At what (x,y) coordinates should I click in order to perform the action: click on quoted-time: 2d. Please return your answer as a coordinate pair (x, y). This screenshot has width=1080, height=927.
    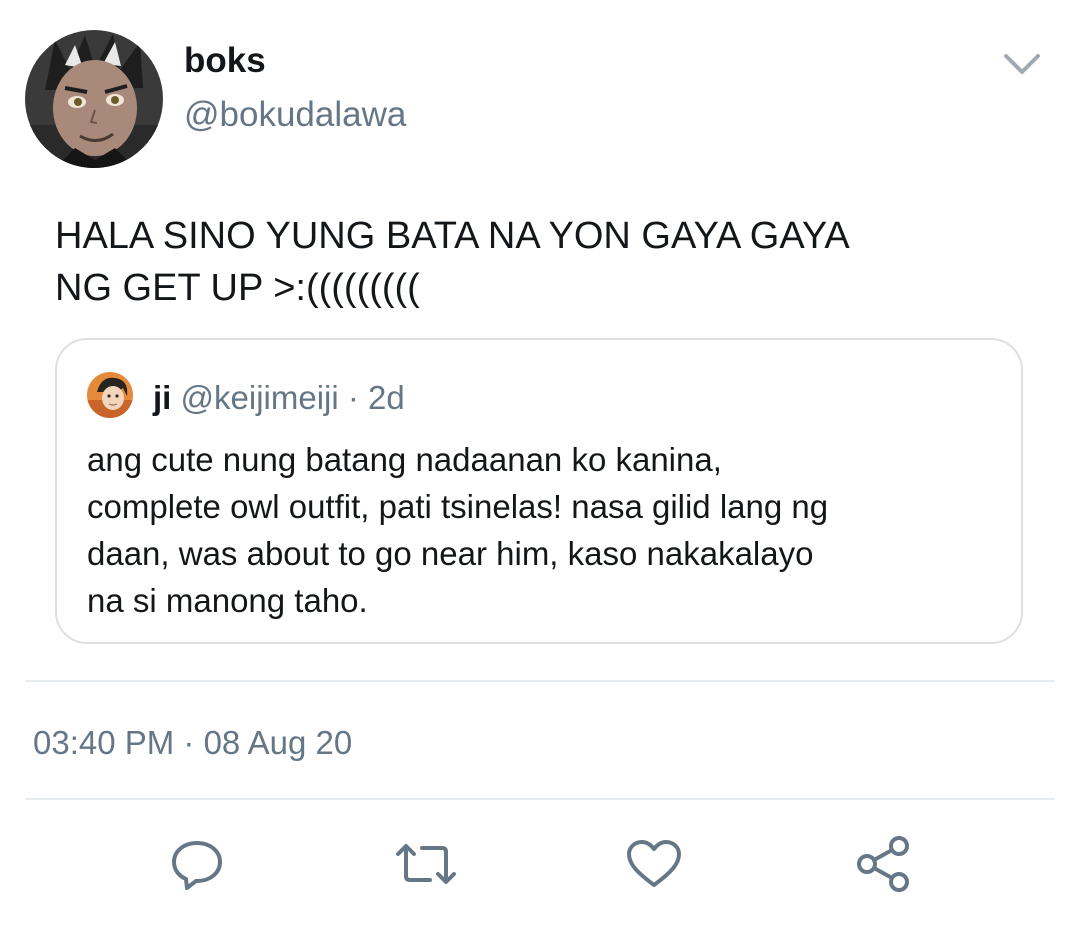
    Looking at the image, I should click on (386, 397).